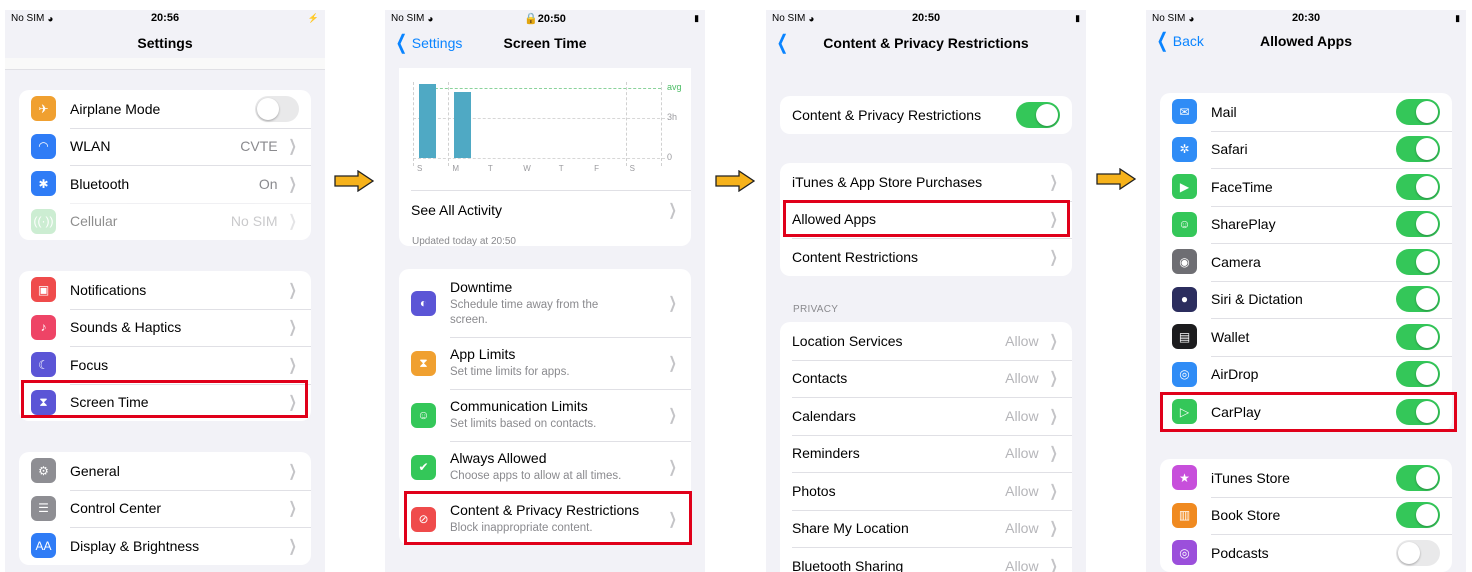 This screenshot has width=1472, height=572. What do you see at coordinates (926, 453) in the screenshot?
I see `privacy-row-reminders: Reminders Allow ❯` at bounding box center [926, 453].